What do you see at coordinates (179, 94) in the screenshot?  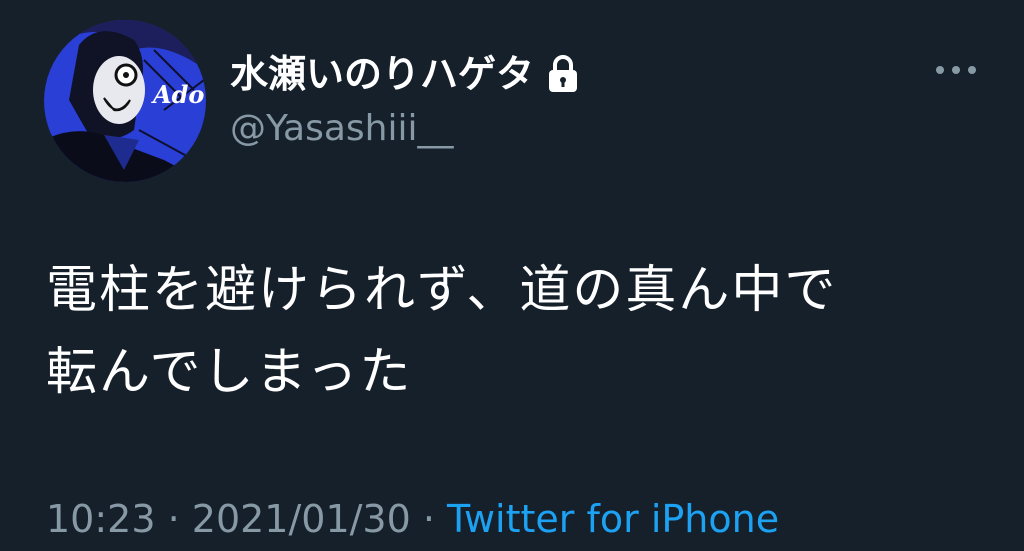 I see `avatar-label: Ado` at bounding box center [179, 94].